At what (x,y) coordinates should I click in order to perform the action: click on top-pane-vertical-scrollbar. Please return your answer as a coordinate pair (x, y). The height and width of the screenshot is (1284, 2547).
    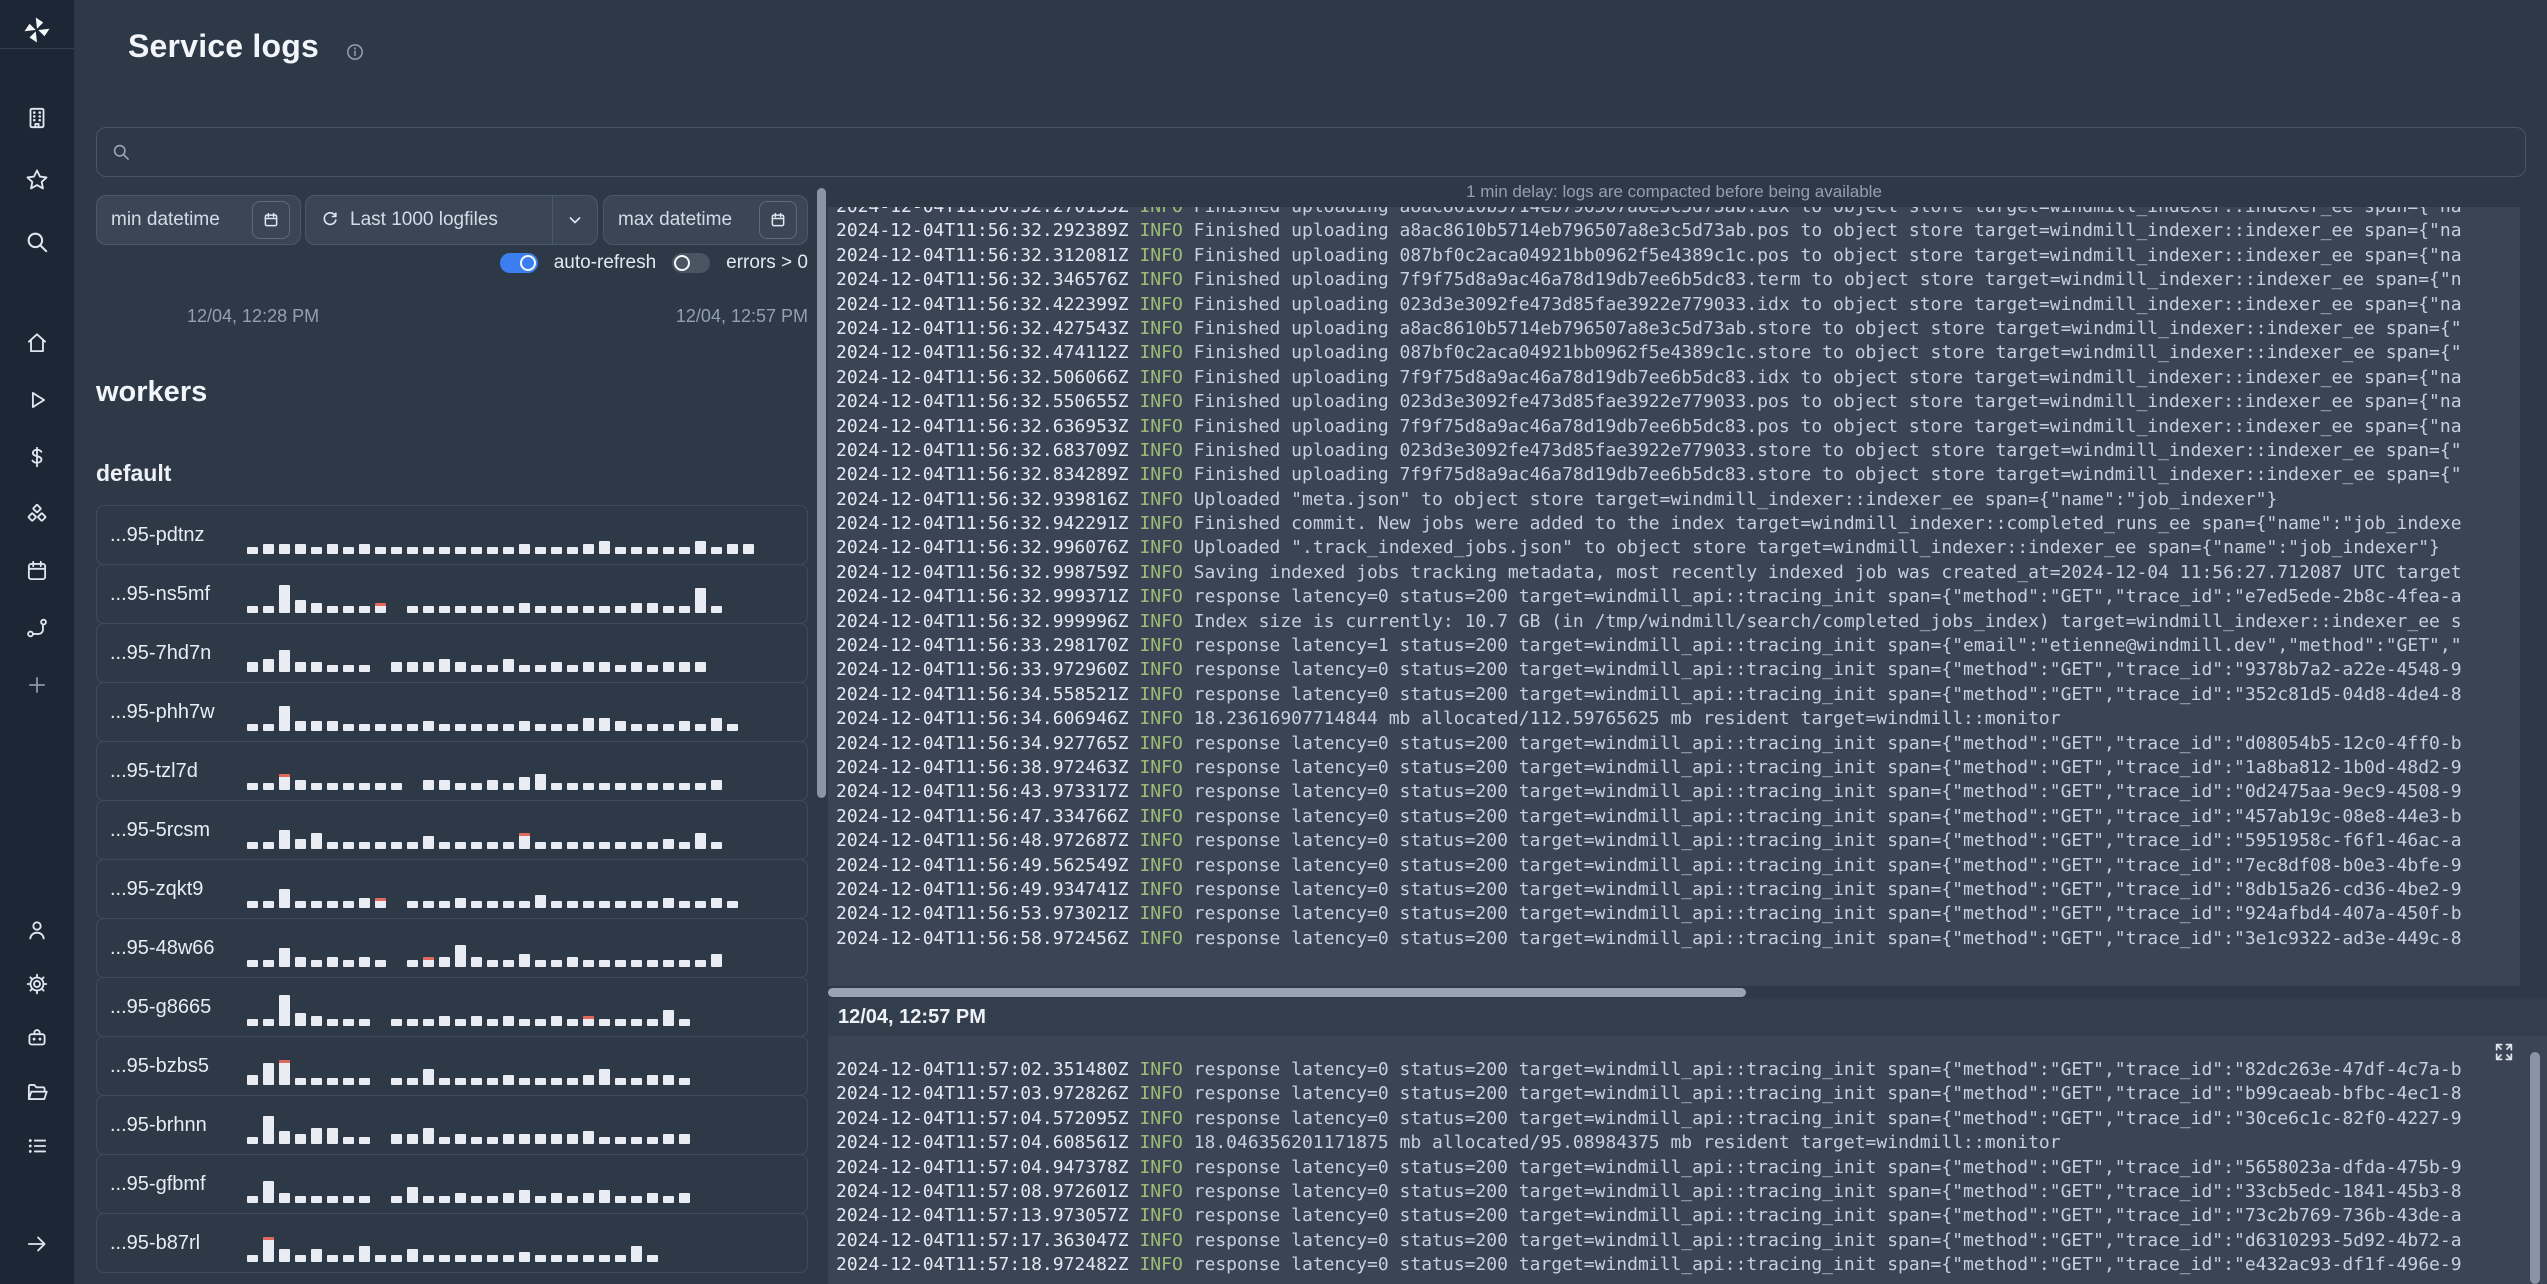
    Looking at the image, I should click on (821, 493).